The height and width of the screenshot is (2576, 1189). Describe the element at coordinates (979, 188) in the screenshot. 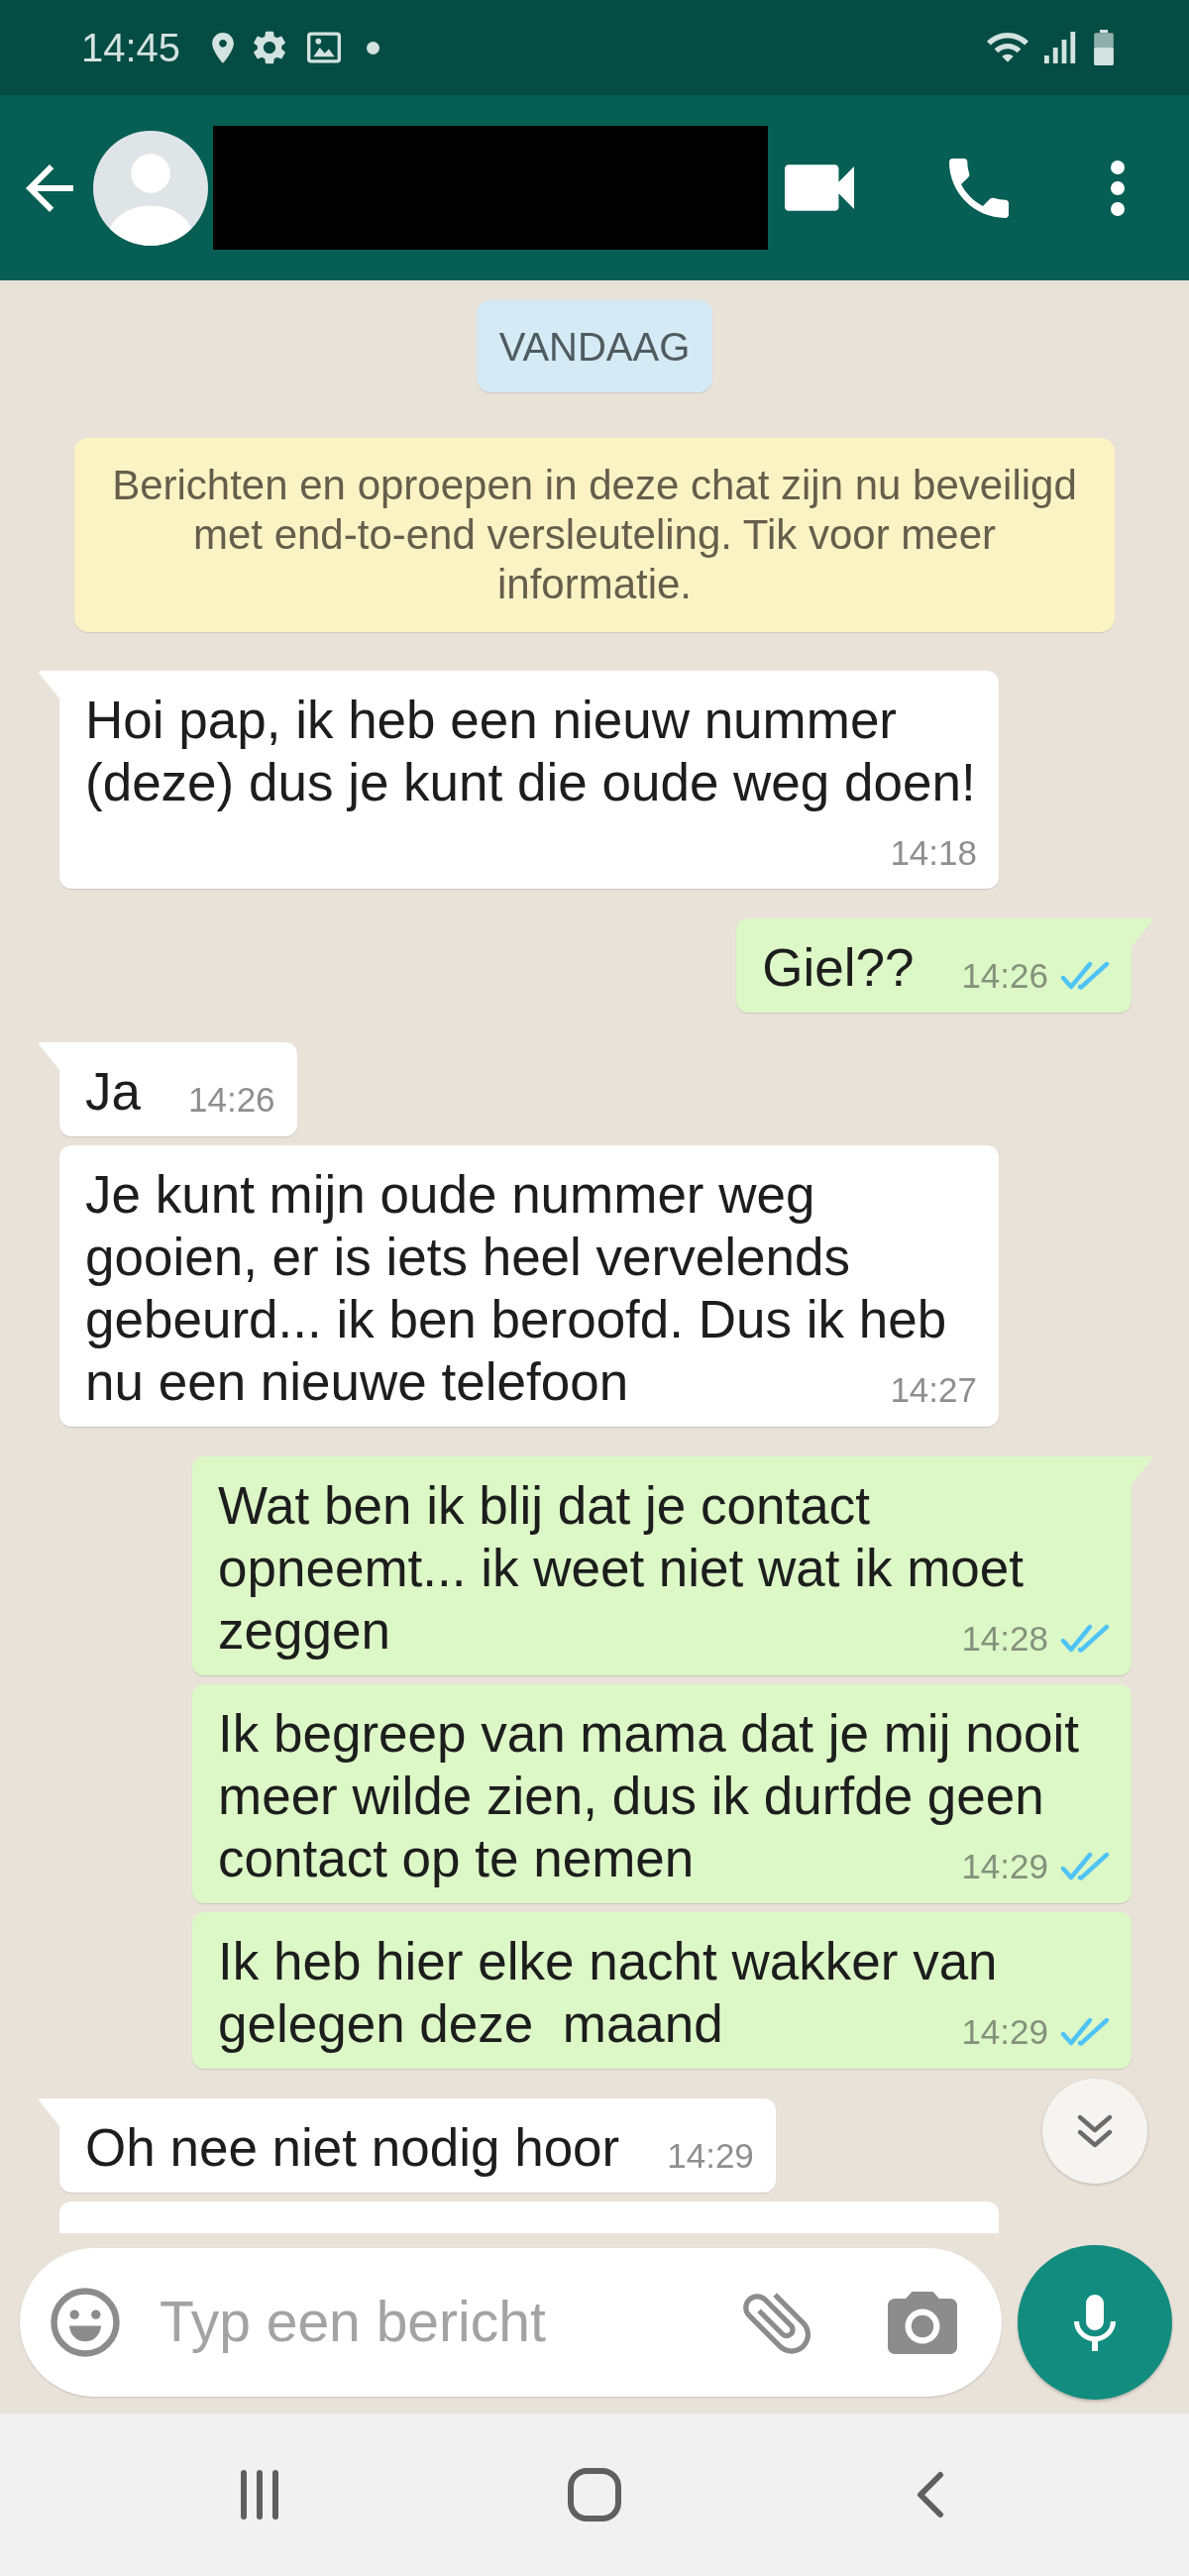

I see `phone-icon` at that location.